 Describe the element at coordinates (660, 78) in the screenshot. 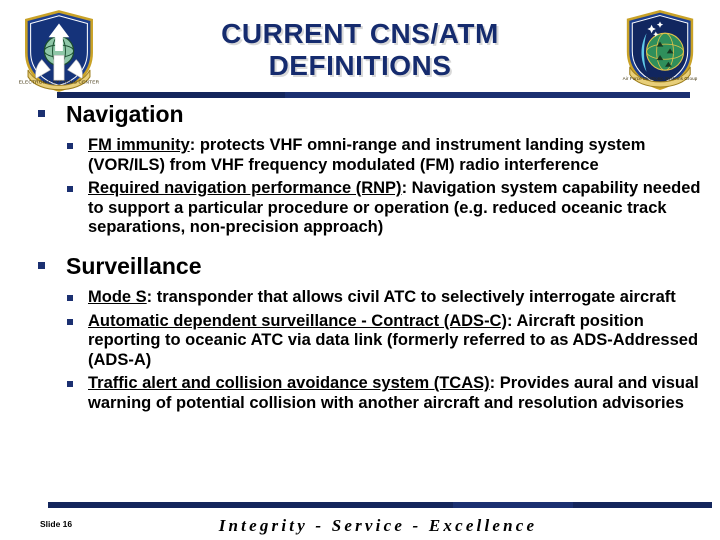

I see `svg-text:Air Force Electronic Systems G: Air Force Electronic Systems Group` at that location.